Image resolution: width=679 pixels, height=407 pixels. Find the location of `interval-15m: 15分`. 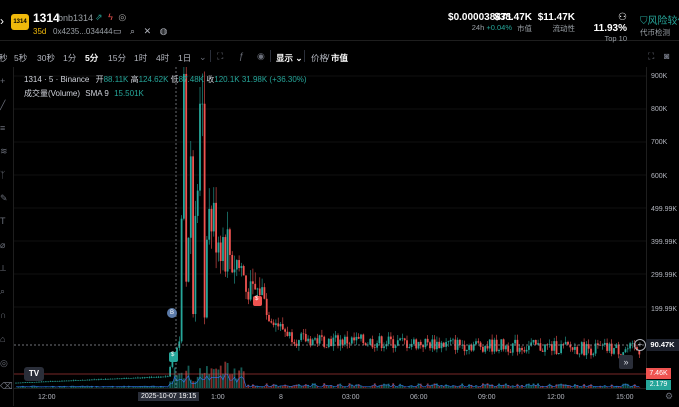

interval-15m: 15分 is located at coordinates (117, 58).